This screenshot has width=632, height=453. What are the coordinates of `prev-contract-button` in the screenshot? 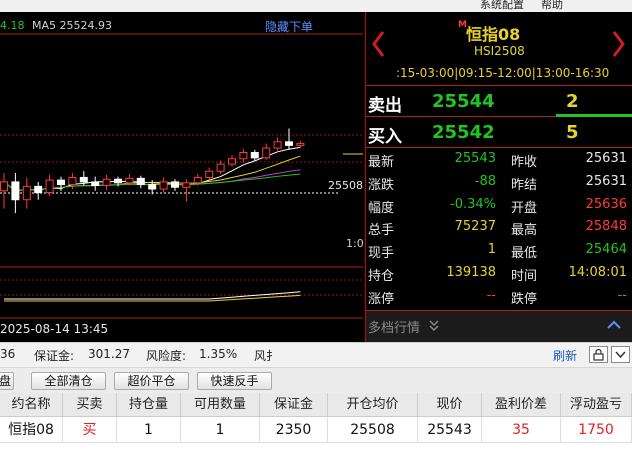 It's located at (378, 44).